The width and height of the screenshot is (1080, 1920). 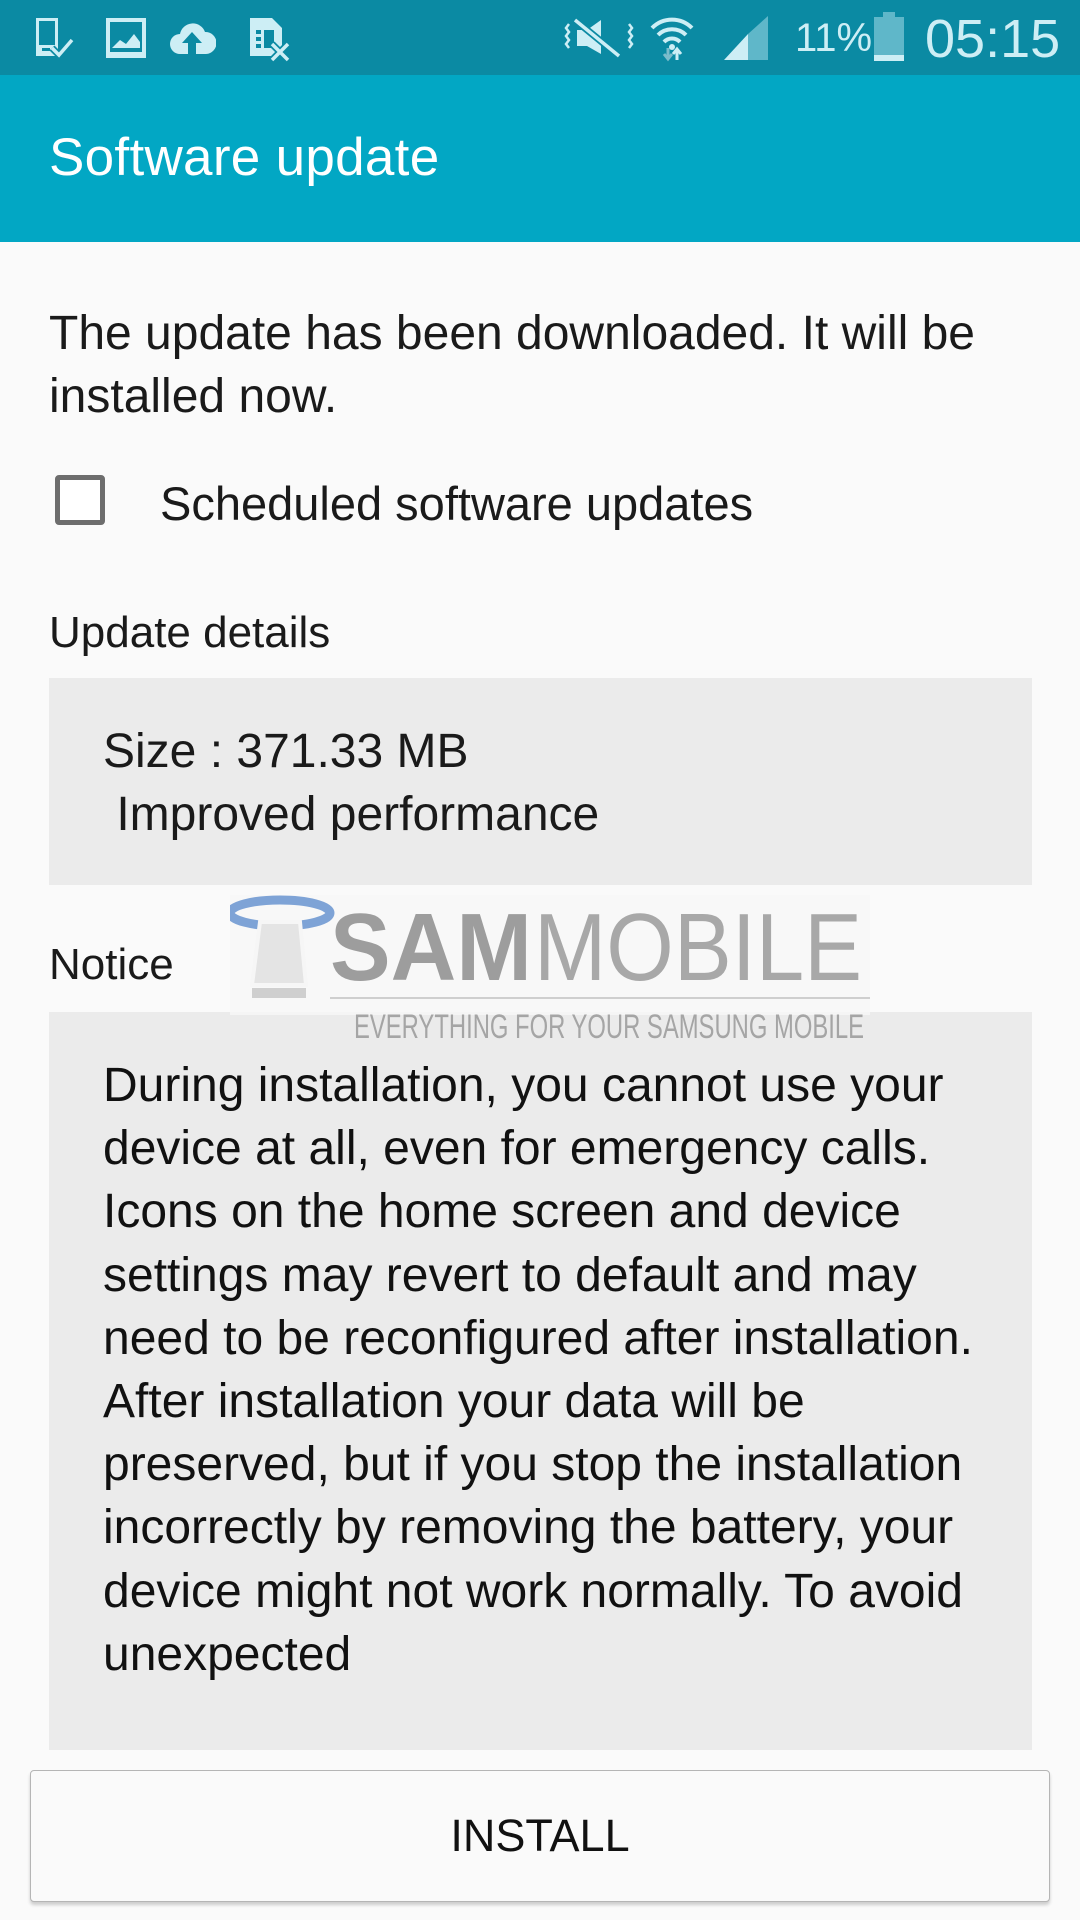 What do you see at coordinates (456, 503) in the screenshot?
I see `scheduled-updates-label: Scheduled software updates` at bounding box center [456, 503].